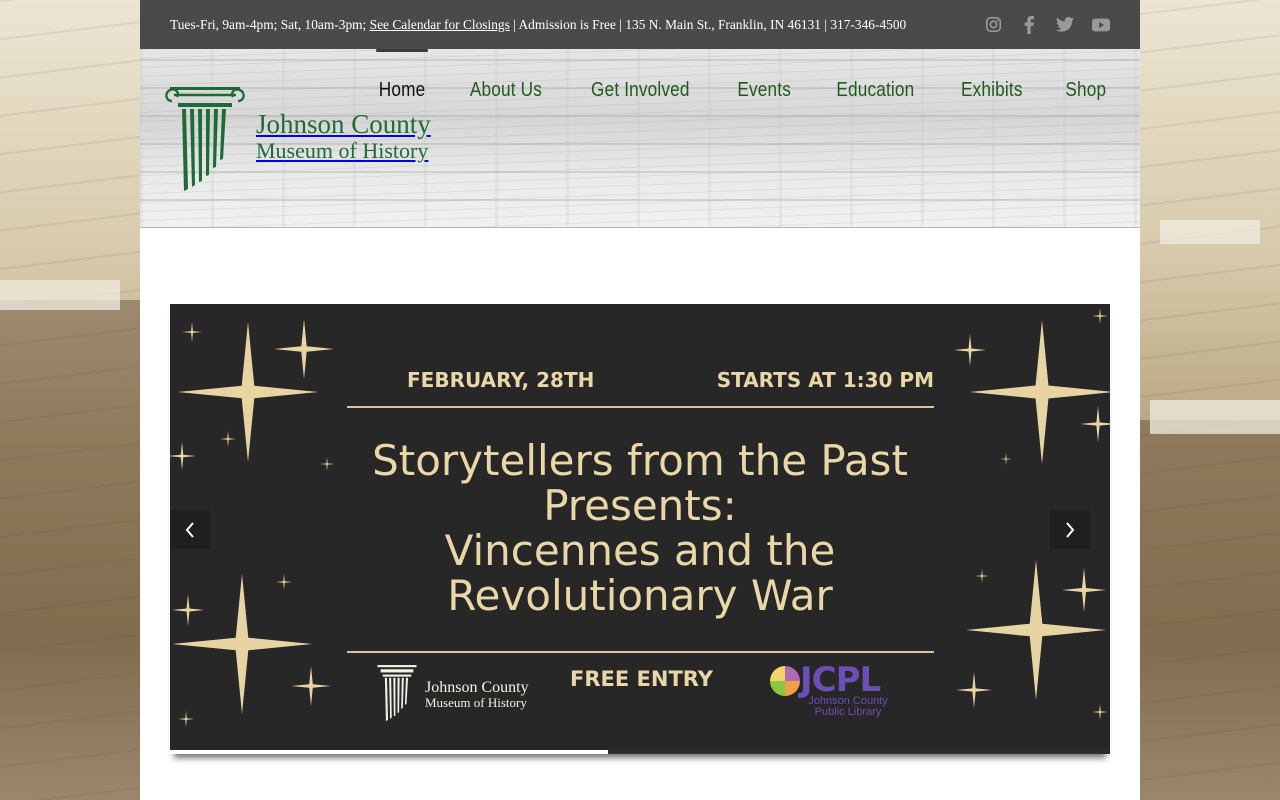 The width and height of the screenshot is (1280, 800). What do you see at coordinates (993, 25) in the screenshot?
I see `instagram-icon` at bounding box center [993, 25].